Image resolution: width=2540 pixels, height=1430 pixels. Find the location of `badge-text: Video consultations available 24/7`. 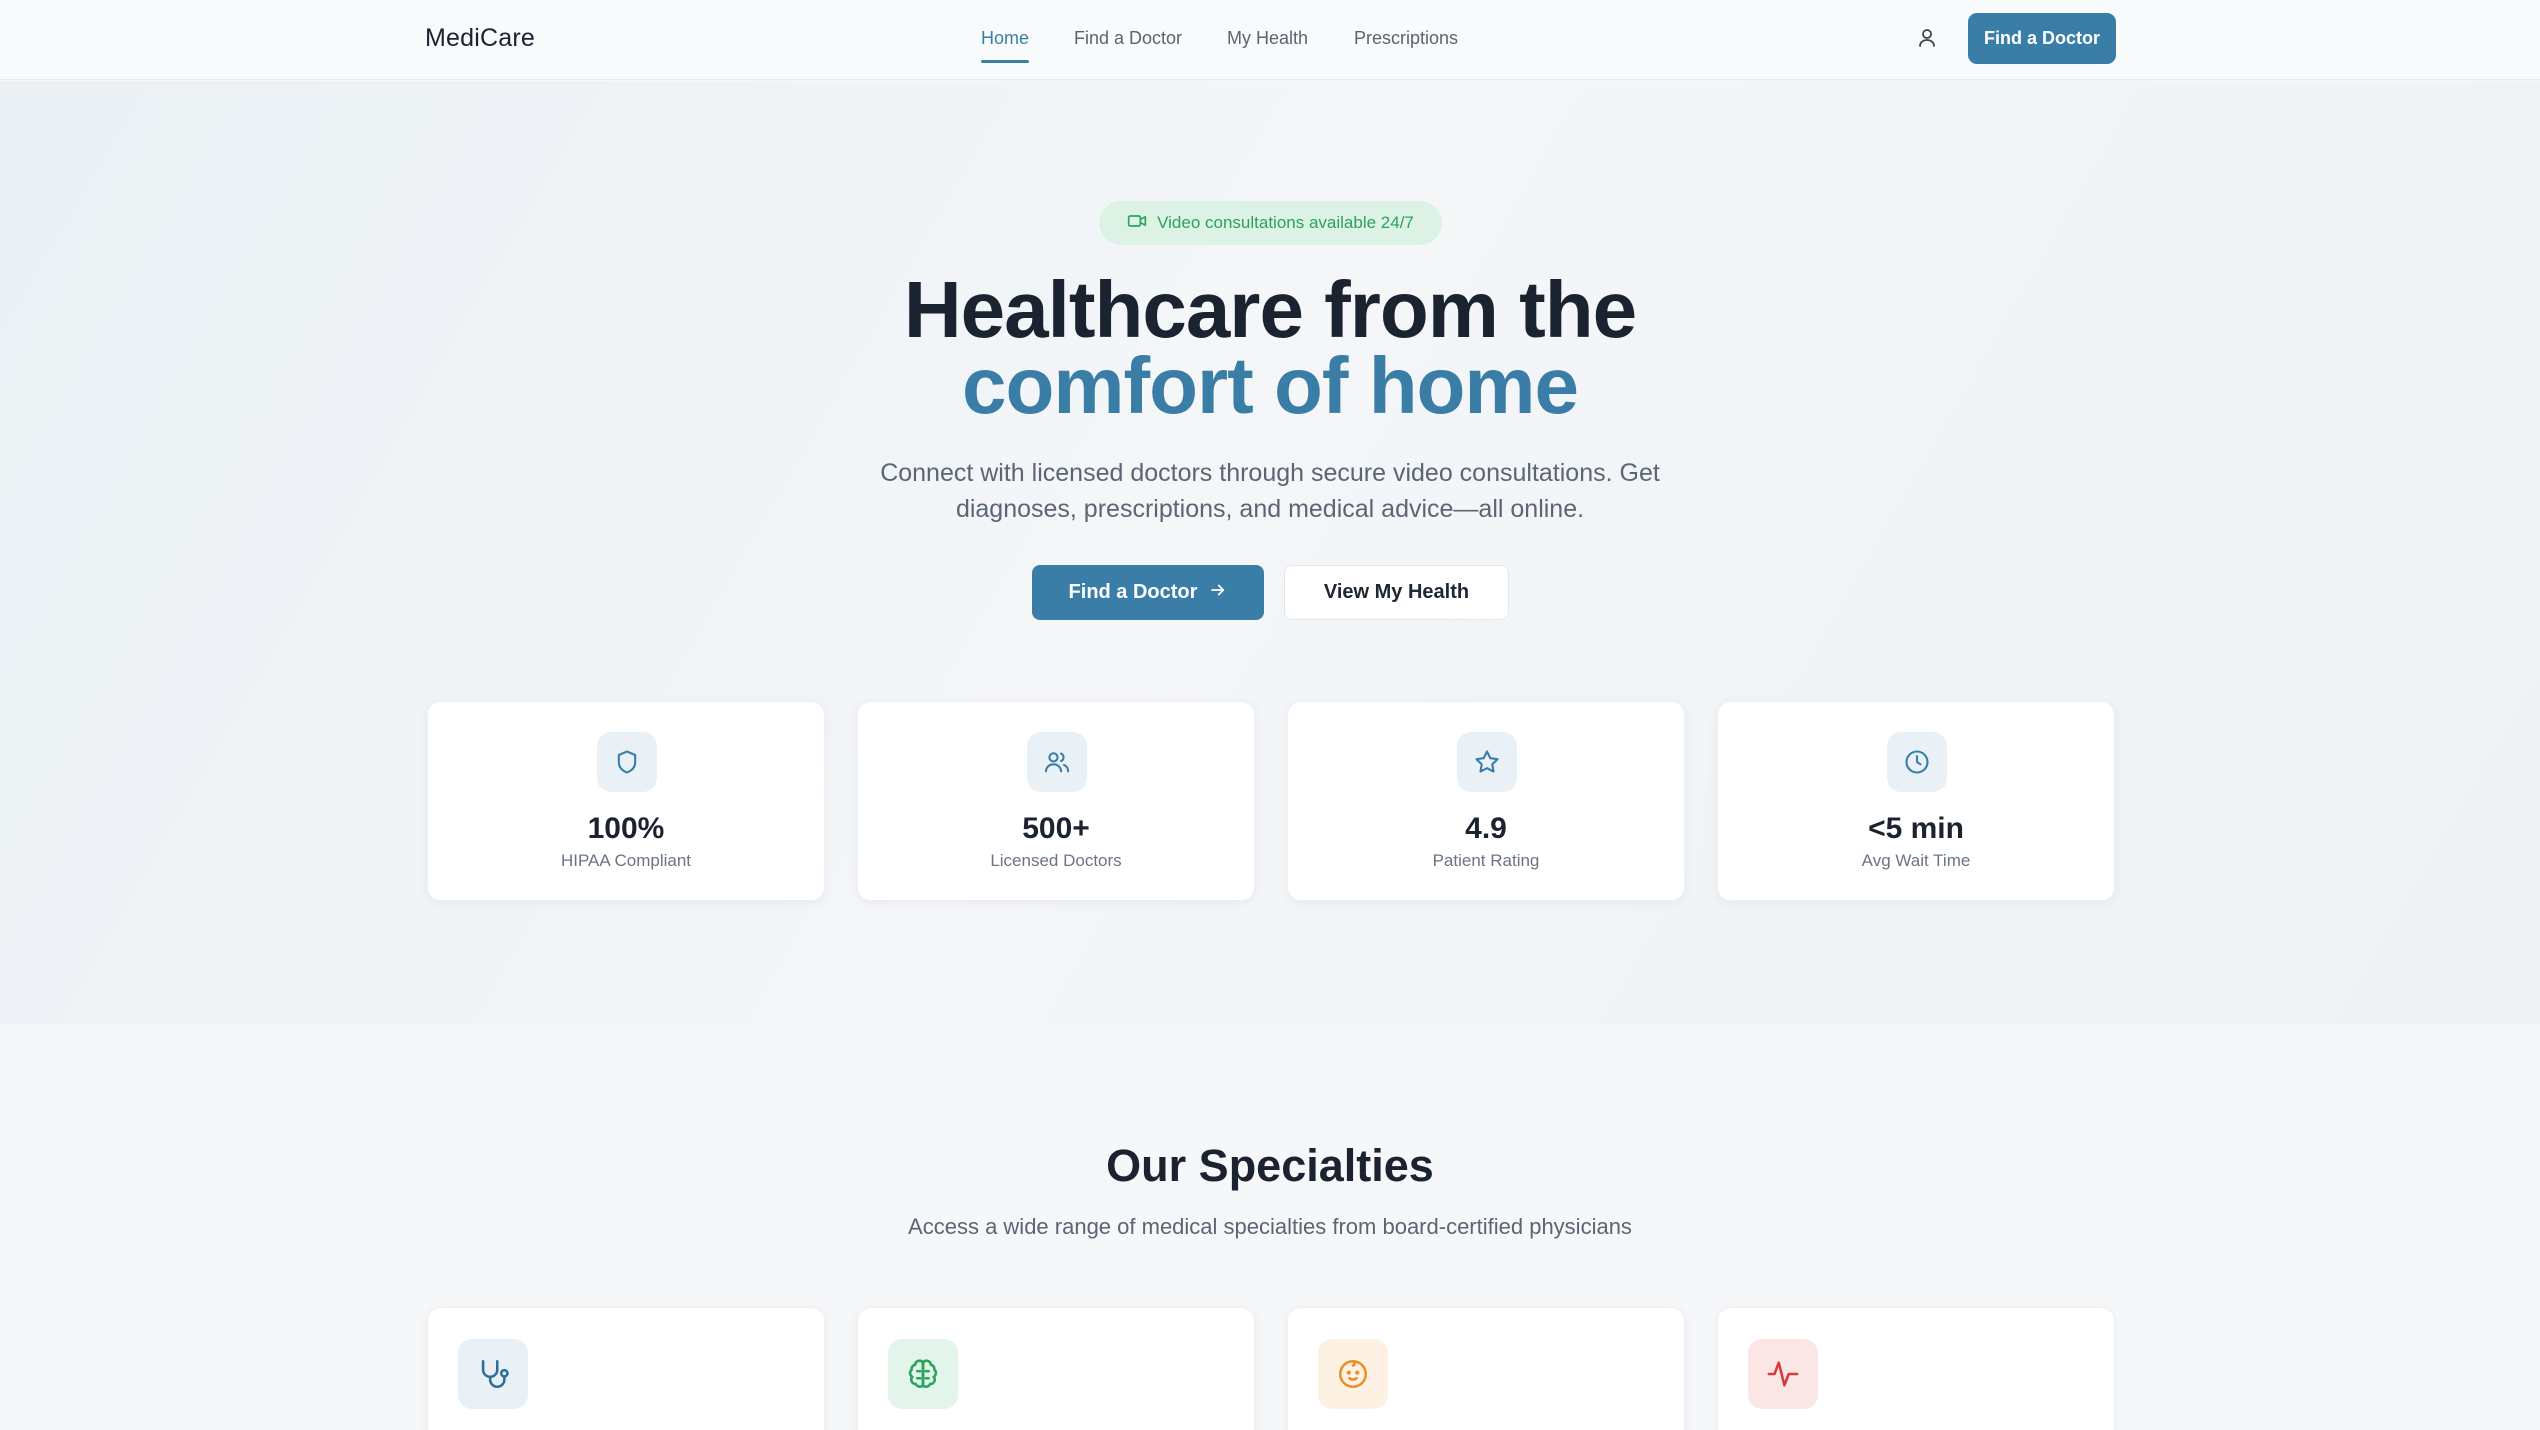

badge-text: Video consultations available 24/7 is located at coordinates (1285, 222).